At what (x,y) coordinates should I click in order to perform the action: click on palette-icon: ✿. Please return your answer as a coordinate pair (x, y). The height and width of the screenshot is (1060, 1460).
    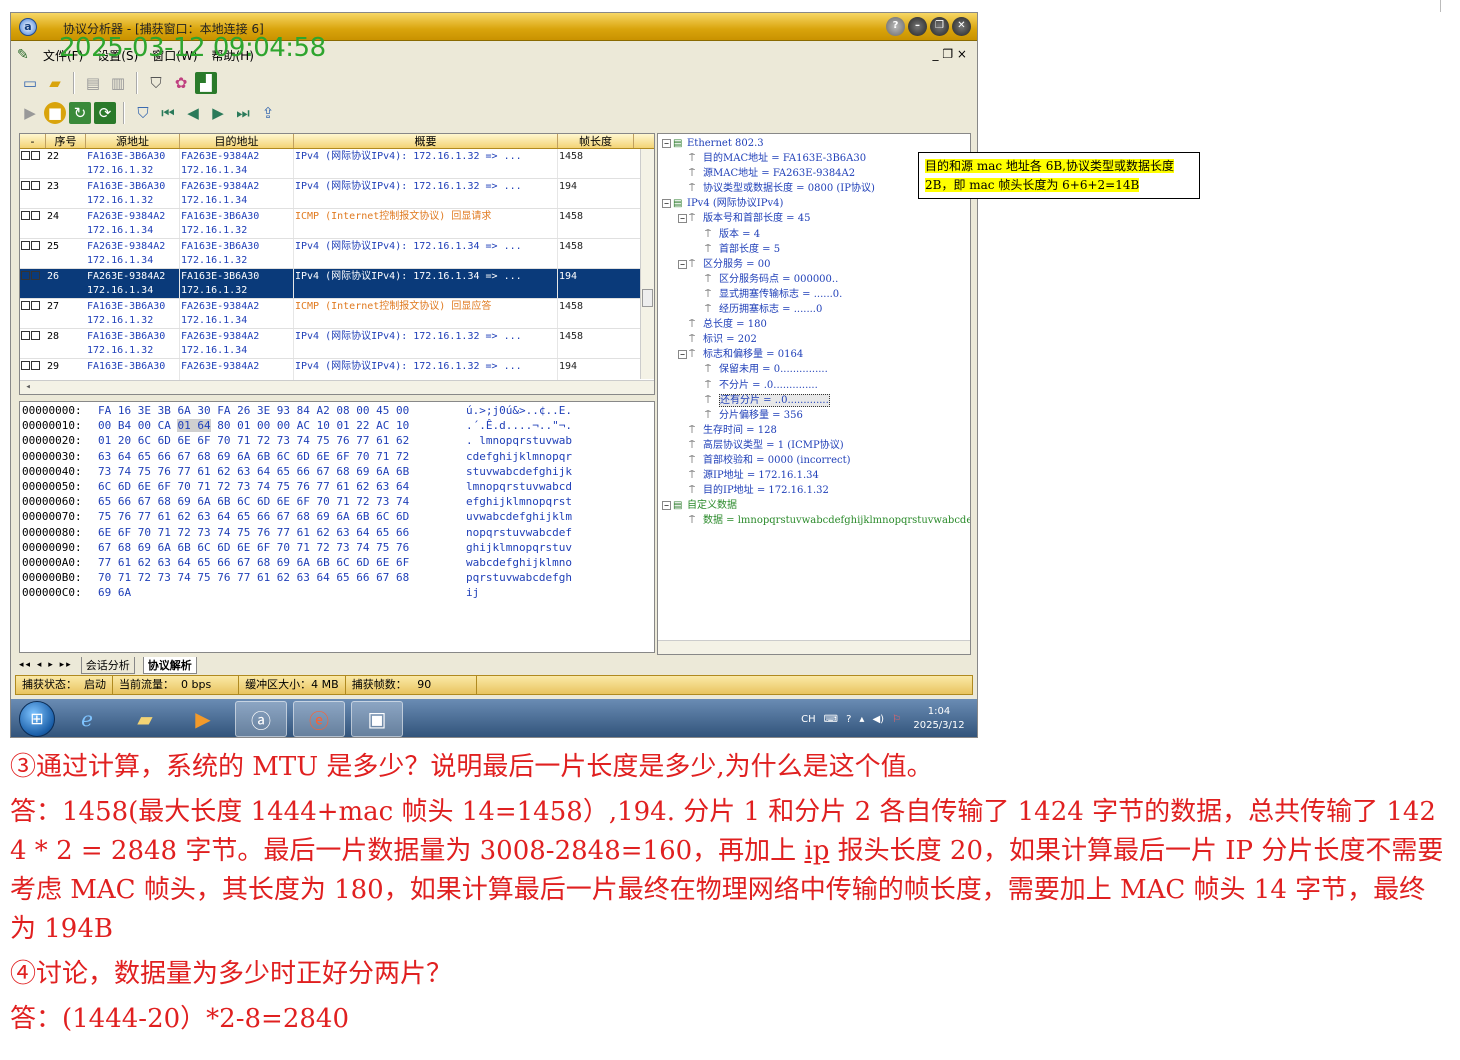
    Looking at the image, I should click on (181, 83).